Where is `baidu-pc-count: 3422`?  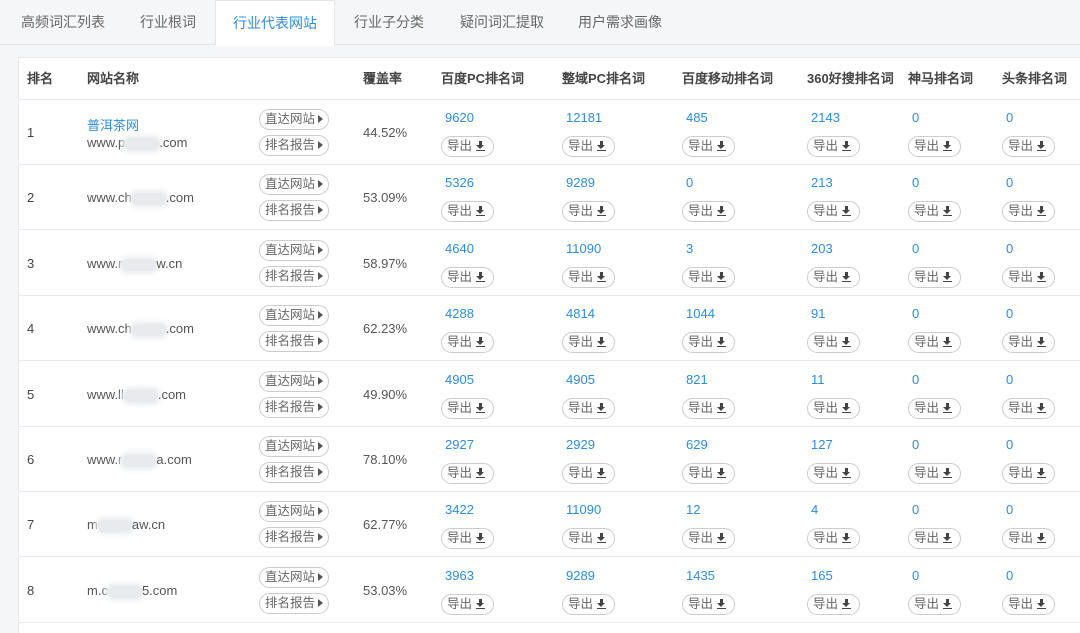 baidu-pc-count: 3422 is located at coordinates (459, 509).